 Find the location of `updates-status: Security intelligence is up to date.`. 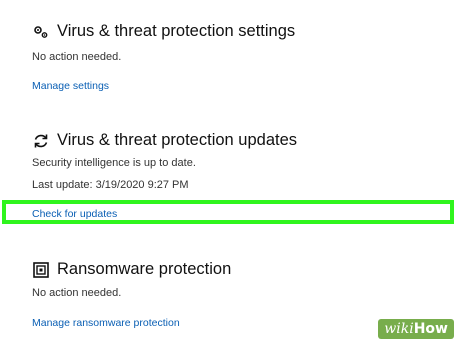

updates-status: Security intelligence is up to date. is located at coordinates (114, 163).